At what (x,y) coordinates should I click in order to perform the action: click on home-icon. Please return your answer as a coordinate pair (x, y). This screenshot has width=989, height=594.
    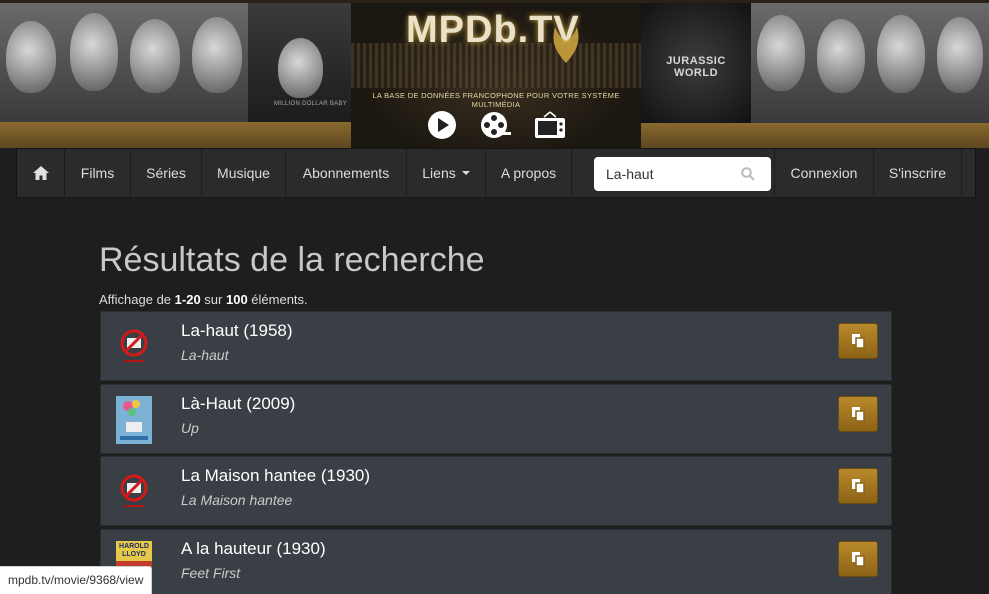
    Looking at the image, I should click on (40, 173).